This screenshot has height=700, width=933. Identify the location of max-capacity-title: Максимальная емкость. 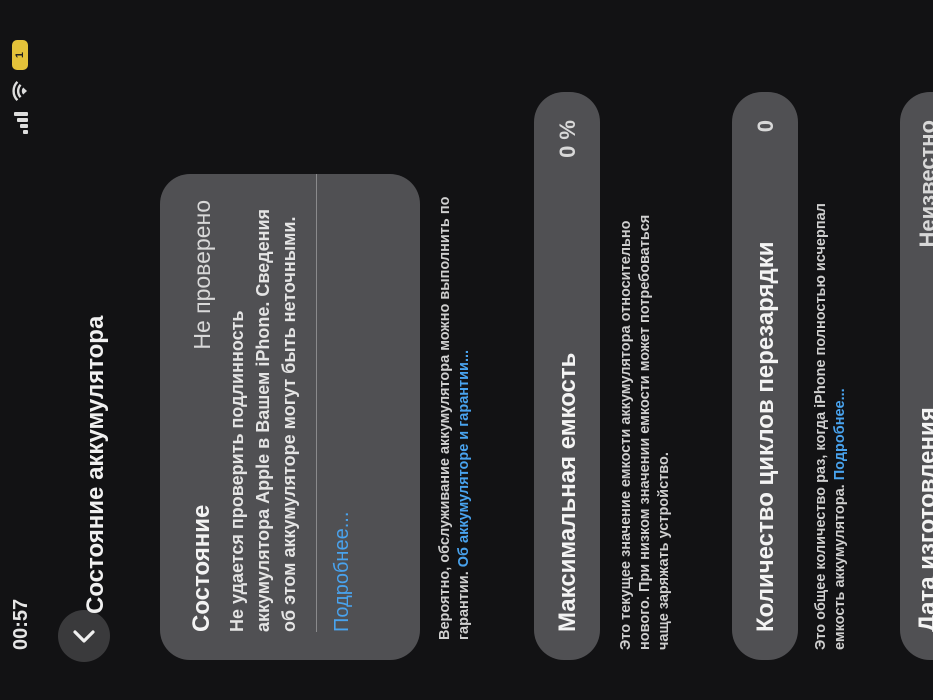
(567, 492).